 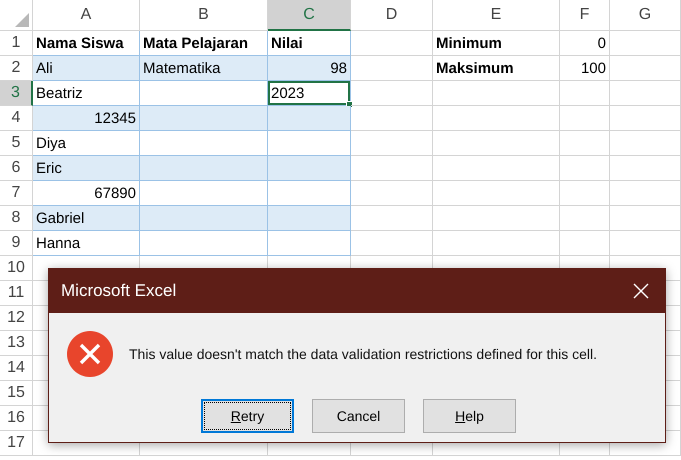 I want to click on column-header: G, so click(x=645, y=15).